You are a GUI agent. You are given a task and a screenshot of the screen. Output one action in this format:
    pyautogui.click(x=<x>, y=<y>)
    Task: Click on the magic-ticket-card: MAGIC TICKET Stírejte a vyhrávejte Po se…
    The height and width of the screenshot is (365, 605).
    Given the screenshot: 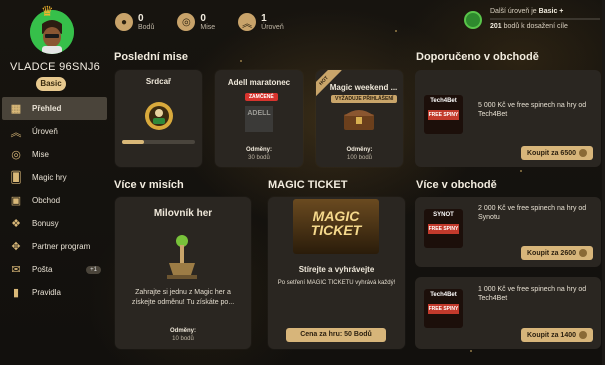 What is the action you would take?
    pyautogui.click(x=336, y=273)
    